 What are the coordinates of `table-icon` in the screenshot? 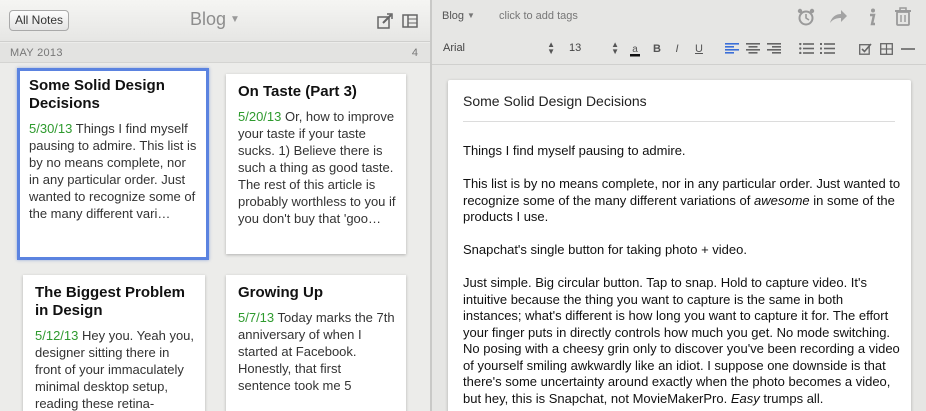 It's located at (886, 49).